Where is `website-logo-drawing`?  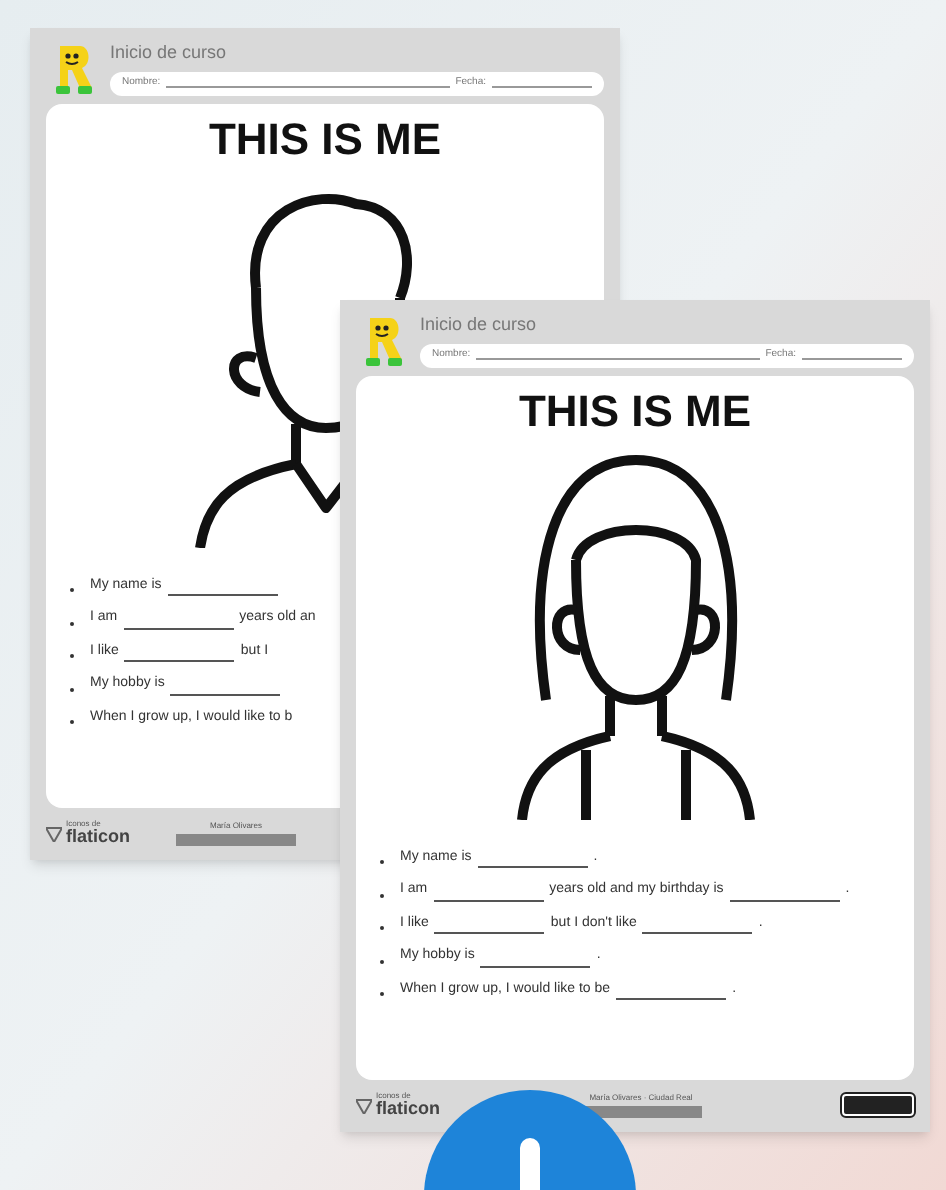
website-logo-drawing is located at coordinates (236, 839).